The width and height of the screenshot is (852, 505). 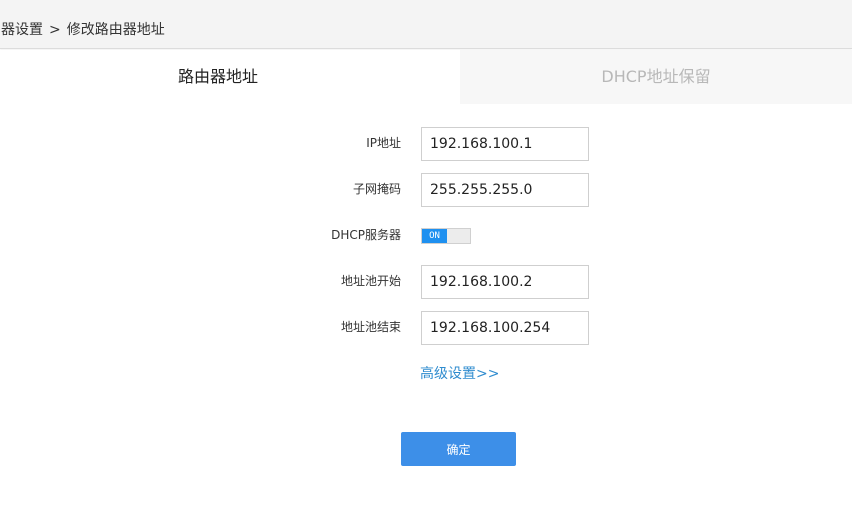 I want to click on ip-row: IP地址, so click(x=426, y=144).